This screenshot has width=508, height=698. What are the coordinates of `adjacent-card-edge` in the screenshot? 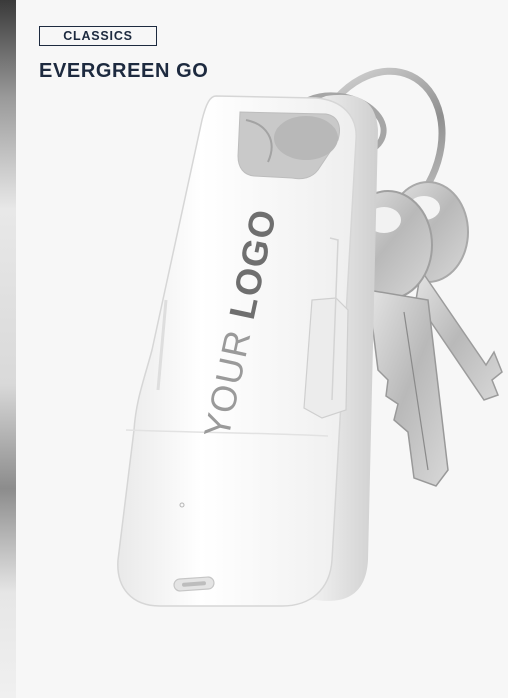 It's located at (8, 349).